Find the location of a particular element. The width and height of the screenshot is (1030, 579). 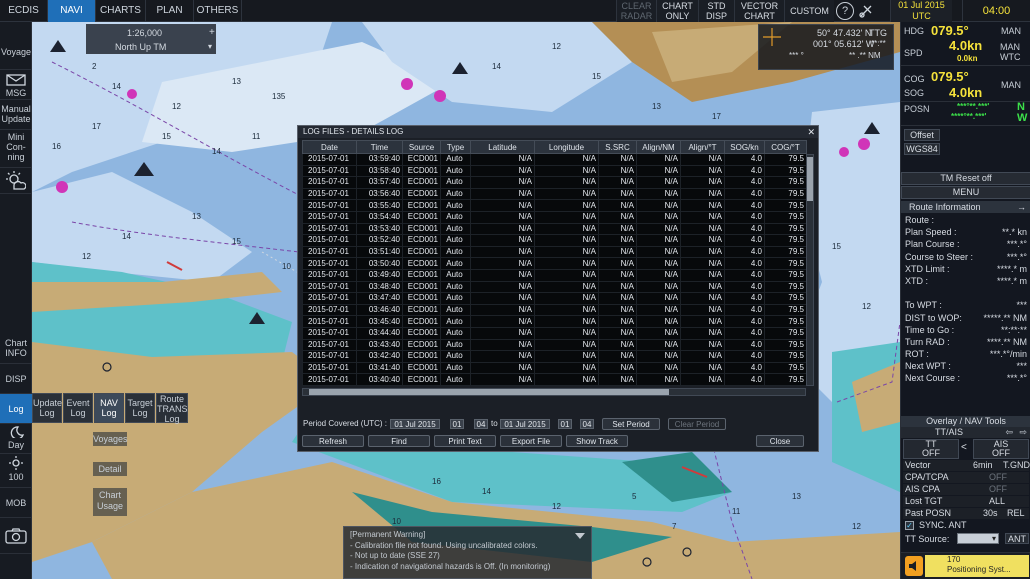

vertical-scrollbar is located at coordinates (810, 270).